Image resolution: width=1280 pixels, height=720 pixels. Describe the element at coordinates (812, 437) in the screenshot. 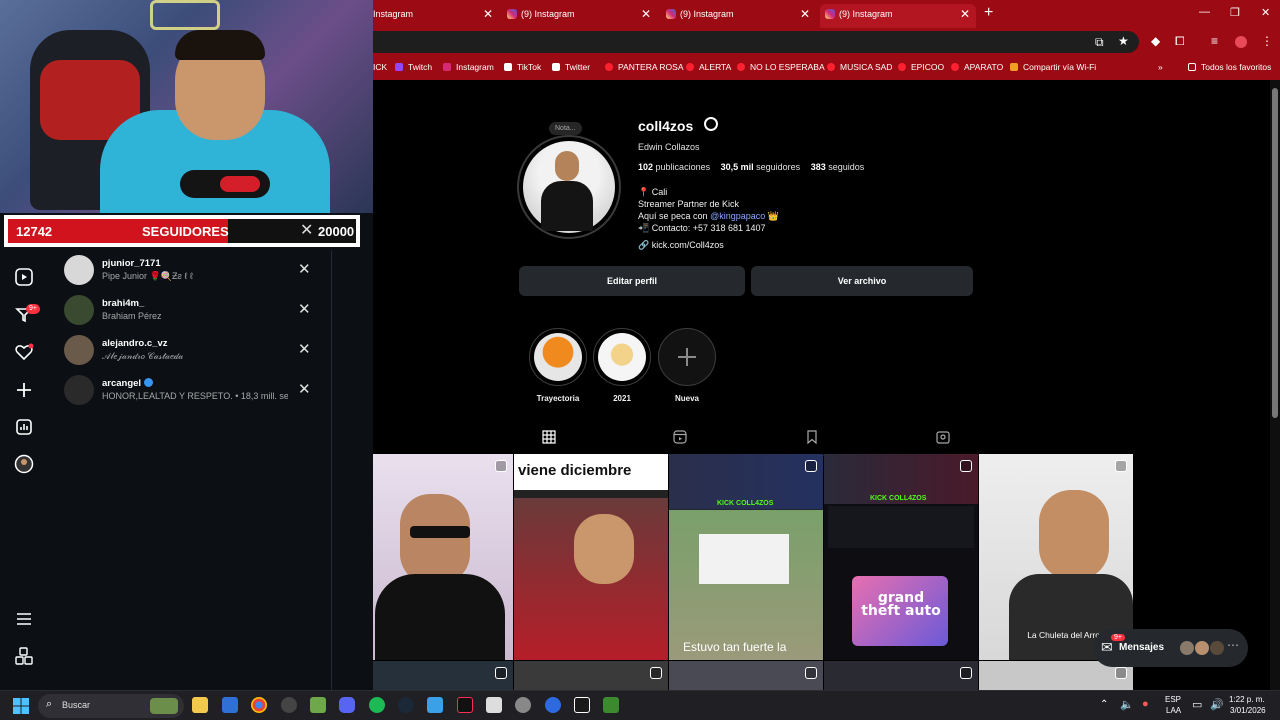

I see `saved-bookmark-icon` at that location.